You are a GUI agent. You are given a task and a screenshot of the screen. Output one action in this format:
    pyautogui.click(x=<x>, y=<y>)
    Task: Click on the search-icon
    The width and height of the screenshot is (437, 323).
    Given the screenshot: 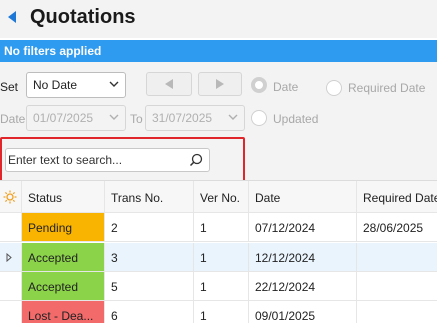 What is the action you would take?
    pyautogui.click(x=196, y=160)
    